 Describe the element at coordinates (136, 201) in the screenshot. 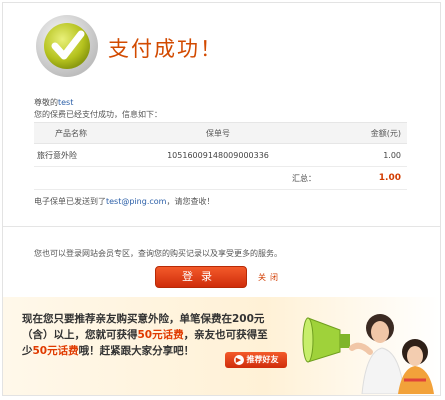

I see `email-address: test@ping.com` at that location.